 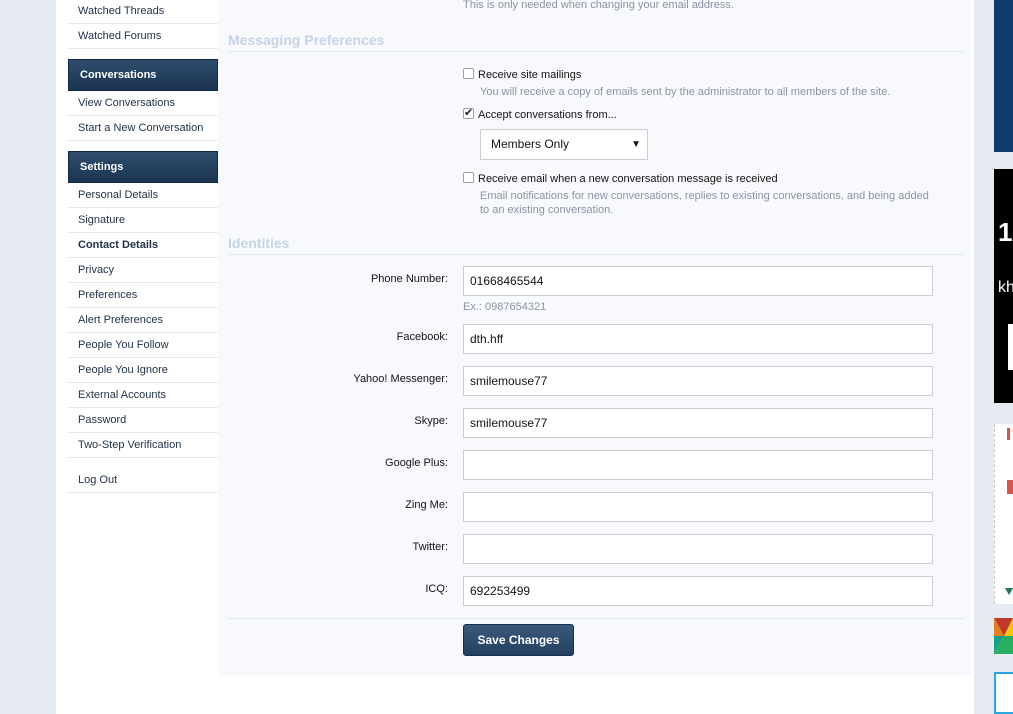 I want to click on ad-big-text: 1, so click(x=1005, y=232).